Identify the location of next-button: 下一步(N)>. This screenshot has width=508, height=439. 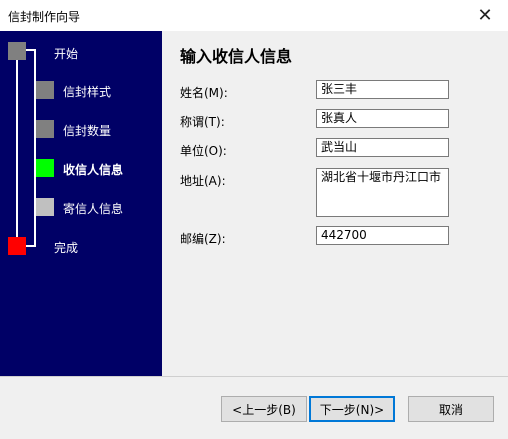
(352, 409).